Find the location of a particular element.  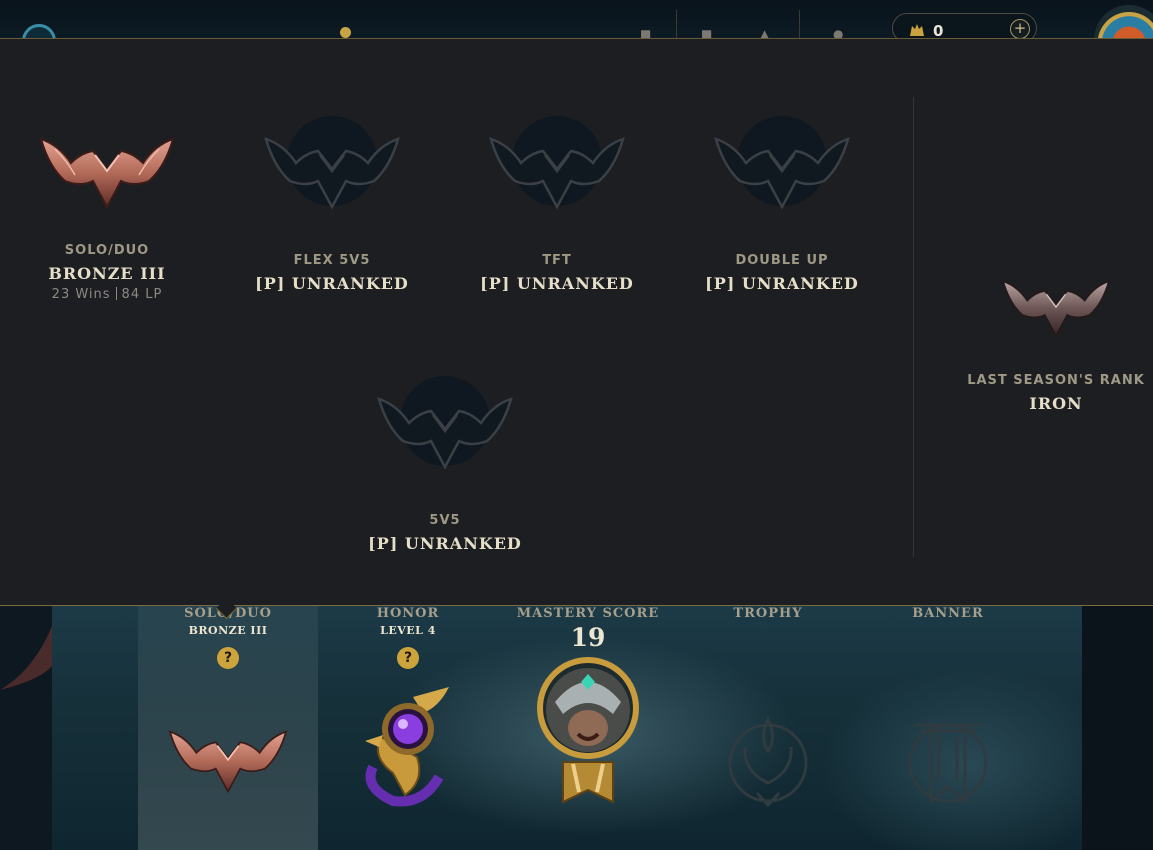

slot-title: TROPHY is located at coordinates (768, 613).